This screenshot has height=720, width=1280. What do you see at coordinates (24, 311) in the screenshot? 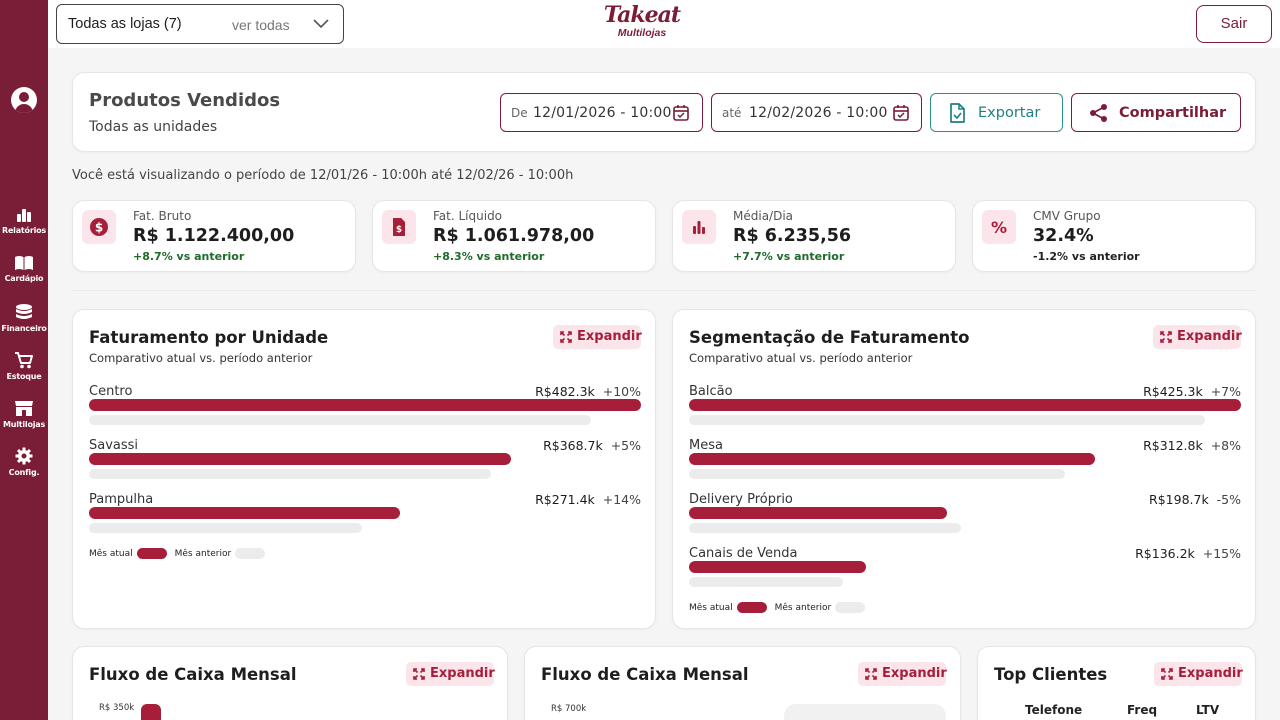
I see `coins-icon` at bounding box center [24, 311].